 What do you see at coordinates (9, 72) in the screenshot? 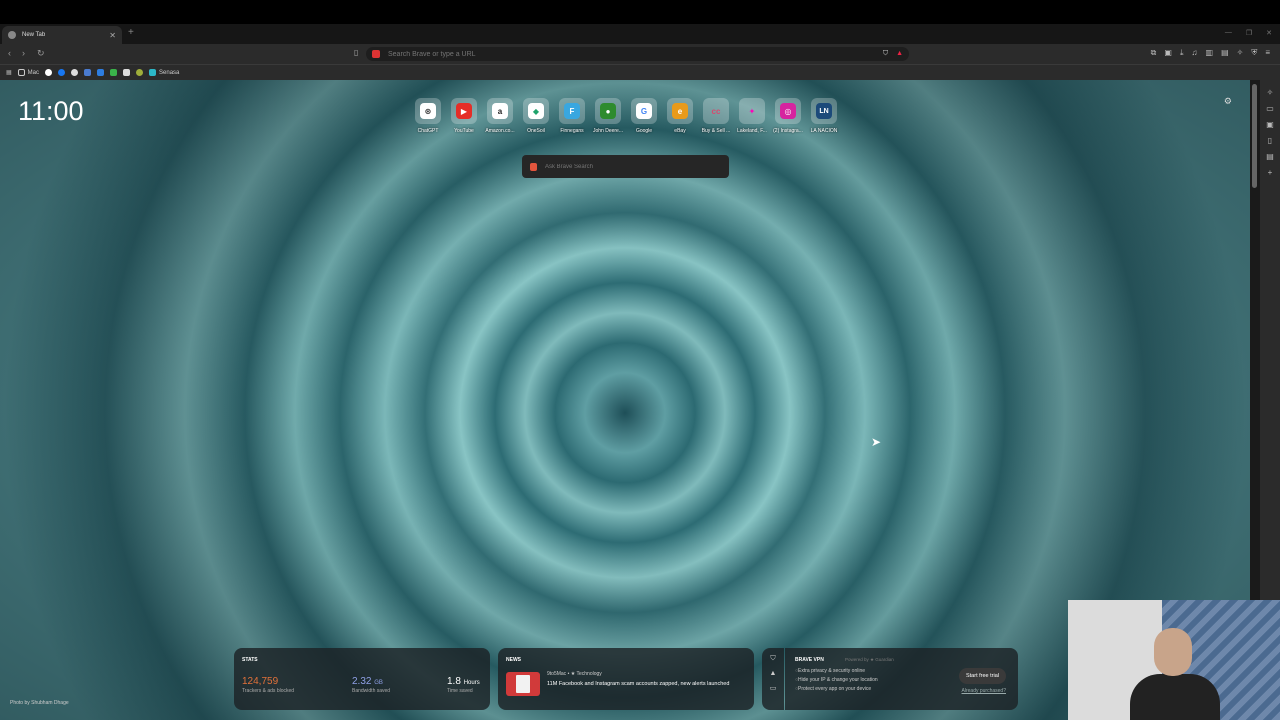
I see `apps-icon: ▦` at bounding box center [9, 72].